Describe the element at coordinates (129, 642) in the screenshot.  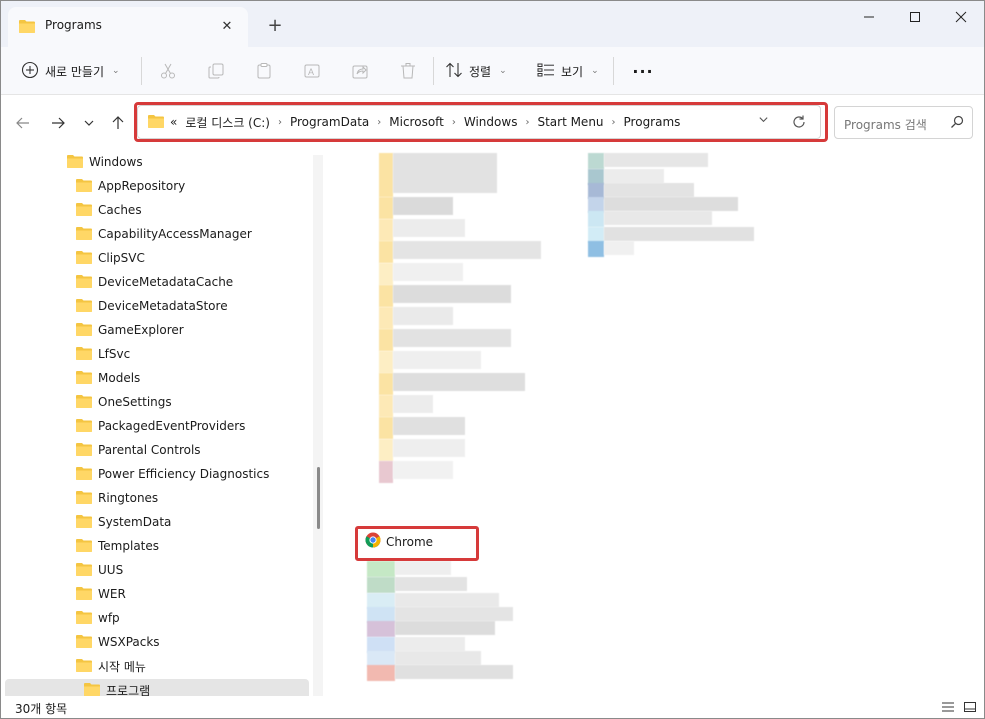
I see `sidebar-item-label: WSXPacks` at that location.